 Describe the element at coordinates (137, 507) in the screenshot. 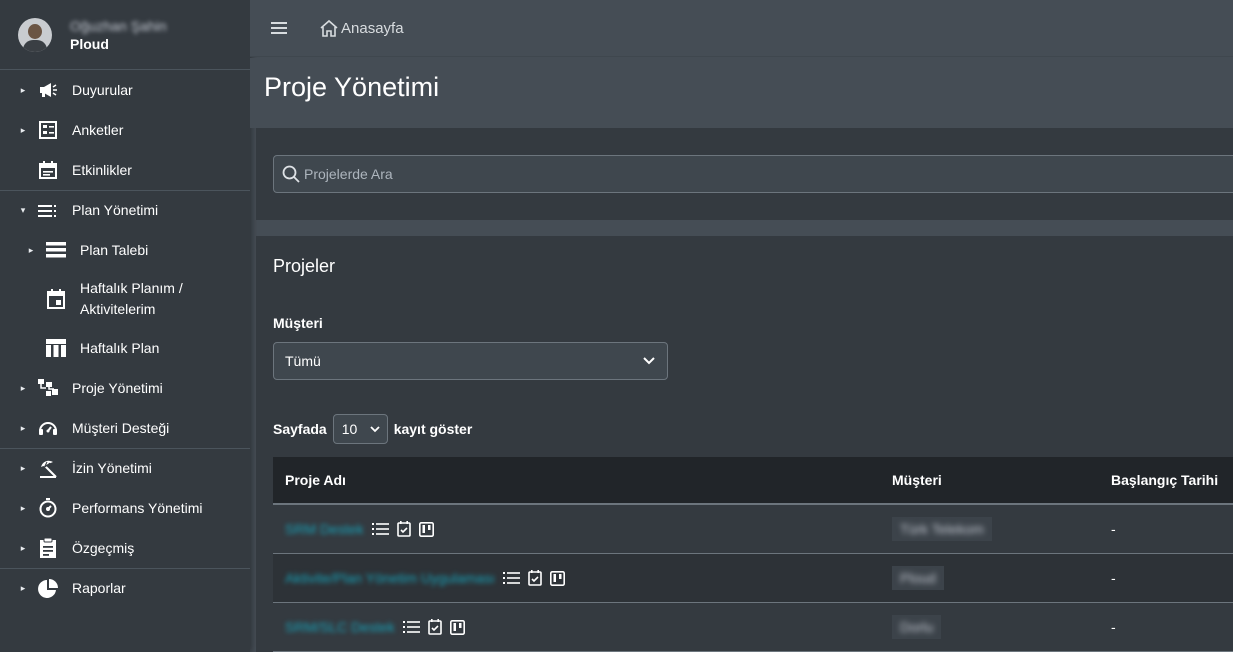

I see `sidebar-item-label: Performans Yönetimi` at that location.